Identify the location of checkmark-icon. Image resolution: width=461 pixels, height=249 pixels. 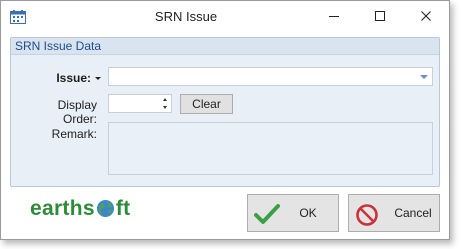
(267, 214).